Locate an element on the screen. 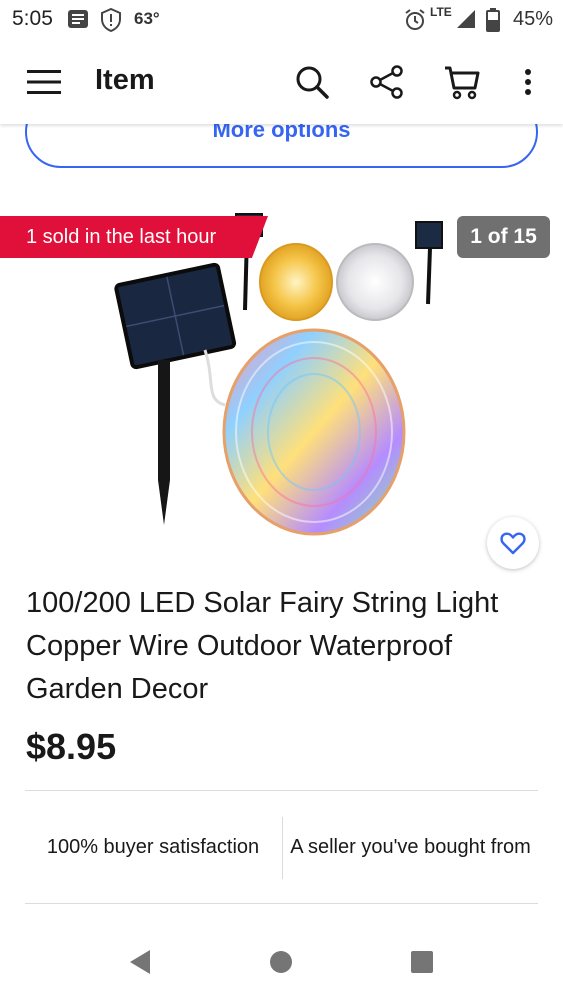 Image resolution: width=563 pixels, height=1000 pixels. system-nav-bar is located at coordinates (281, 960).